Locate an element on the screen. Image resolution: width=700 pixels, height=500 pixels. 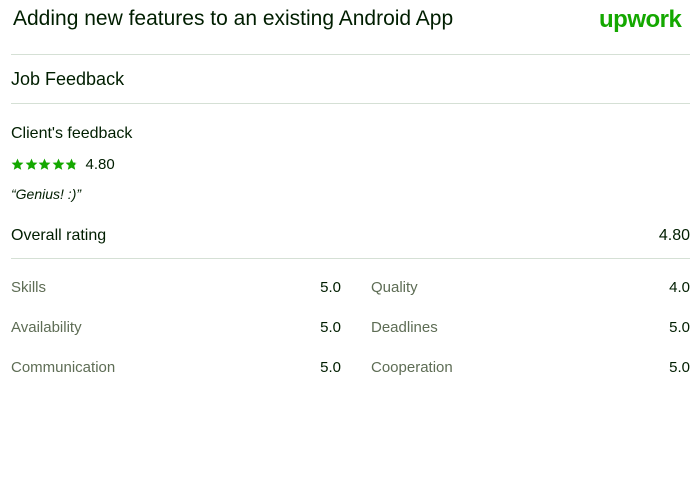
client-rating-row: 4.80 is located at coordinates (63, 164).